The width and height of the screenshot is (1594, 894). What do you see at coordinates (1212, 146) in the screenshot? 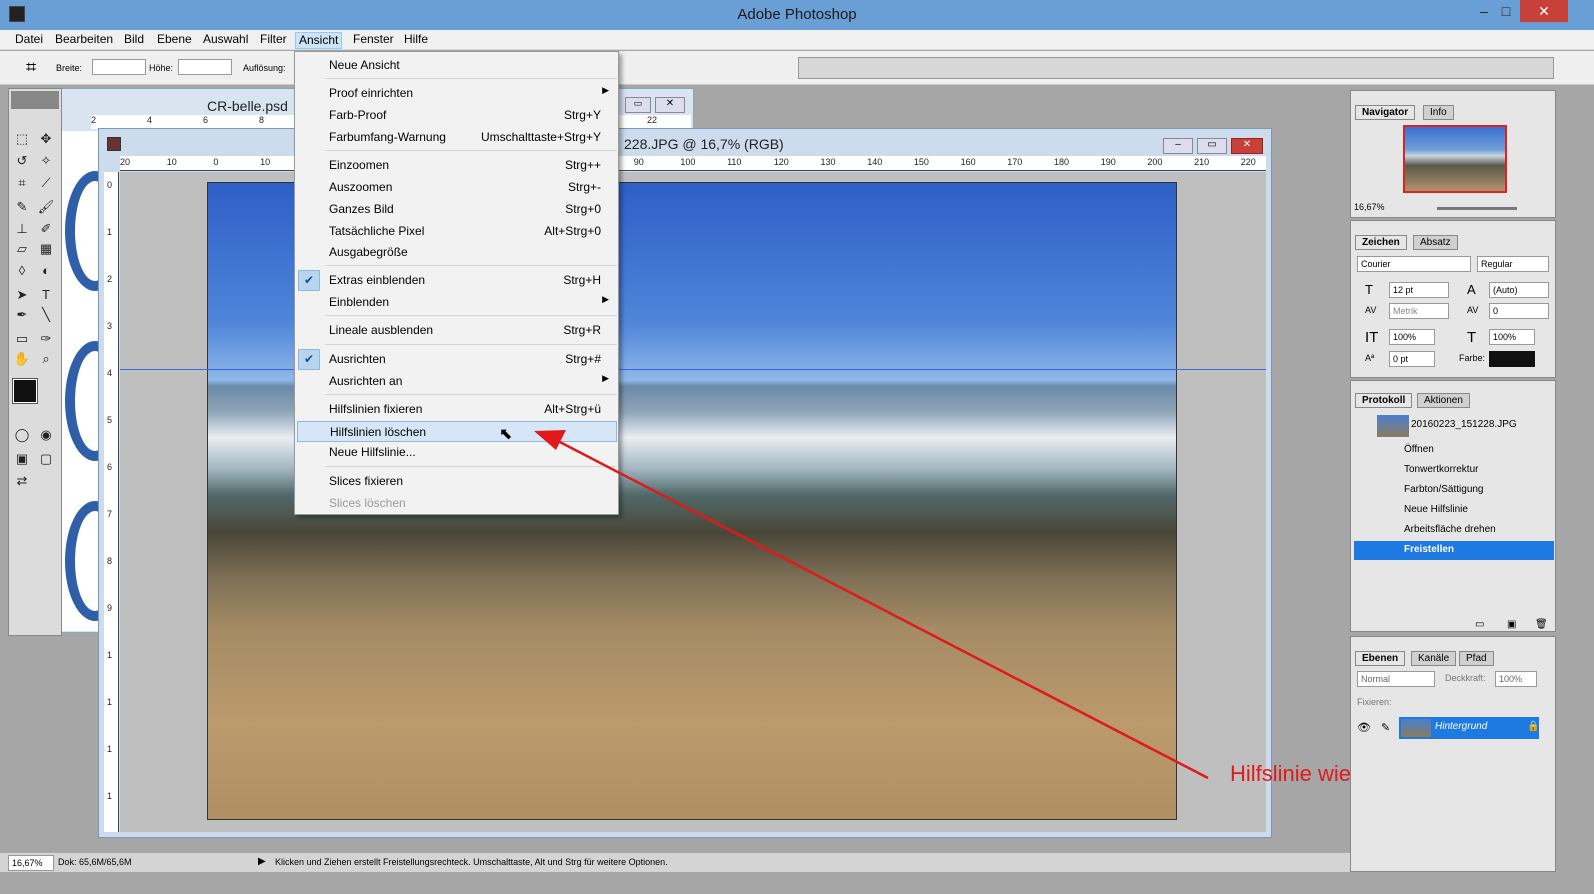
I see `doc-restore-icon: ▭` at bounding box center [1212, 146].